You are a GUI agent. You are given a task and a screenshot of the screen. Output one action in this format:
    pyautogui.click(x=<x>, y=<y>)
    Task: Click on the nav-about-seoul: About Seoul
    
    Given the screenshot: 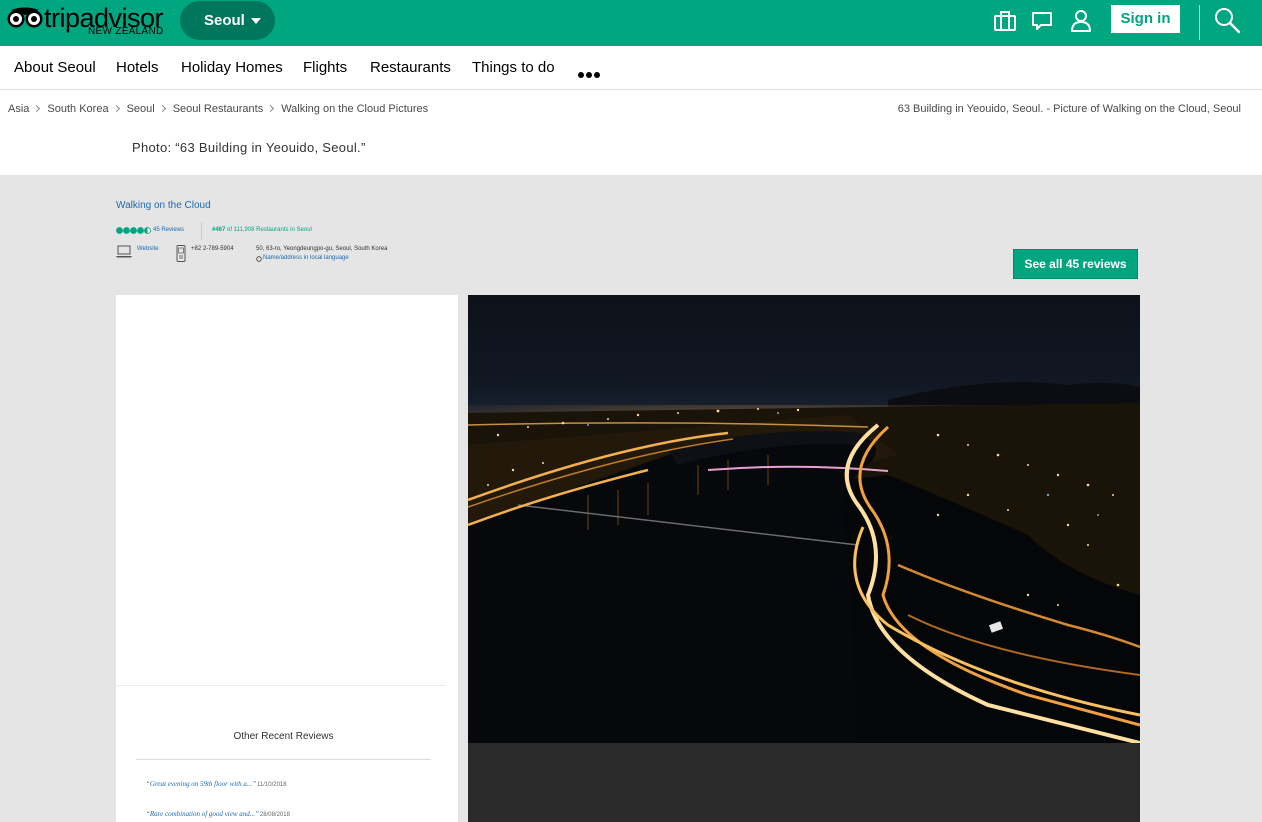 What is the action you would take?
    pyautogui.click(x=55, y=67)
    